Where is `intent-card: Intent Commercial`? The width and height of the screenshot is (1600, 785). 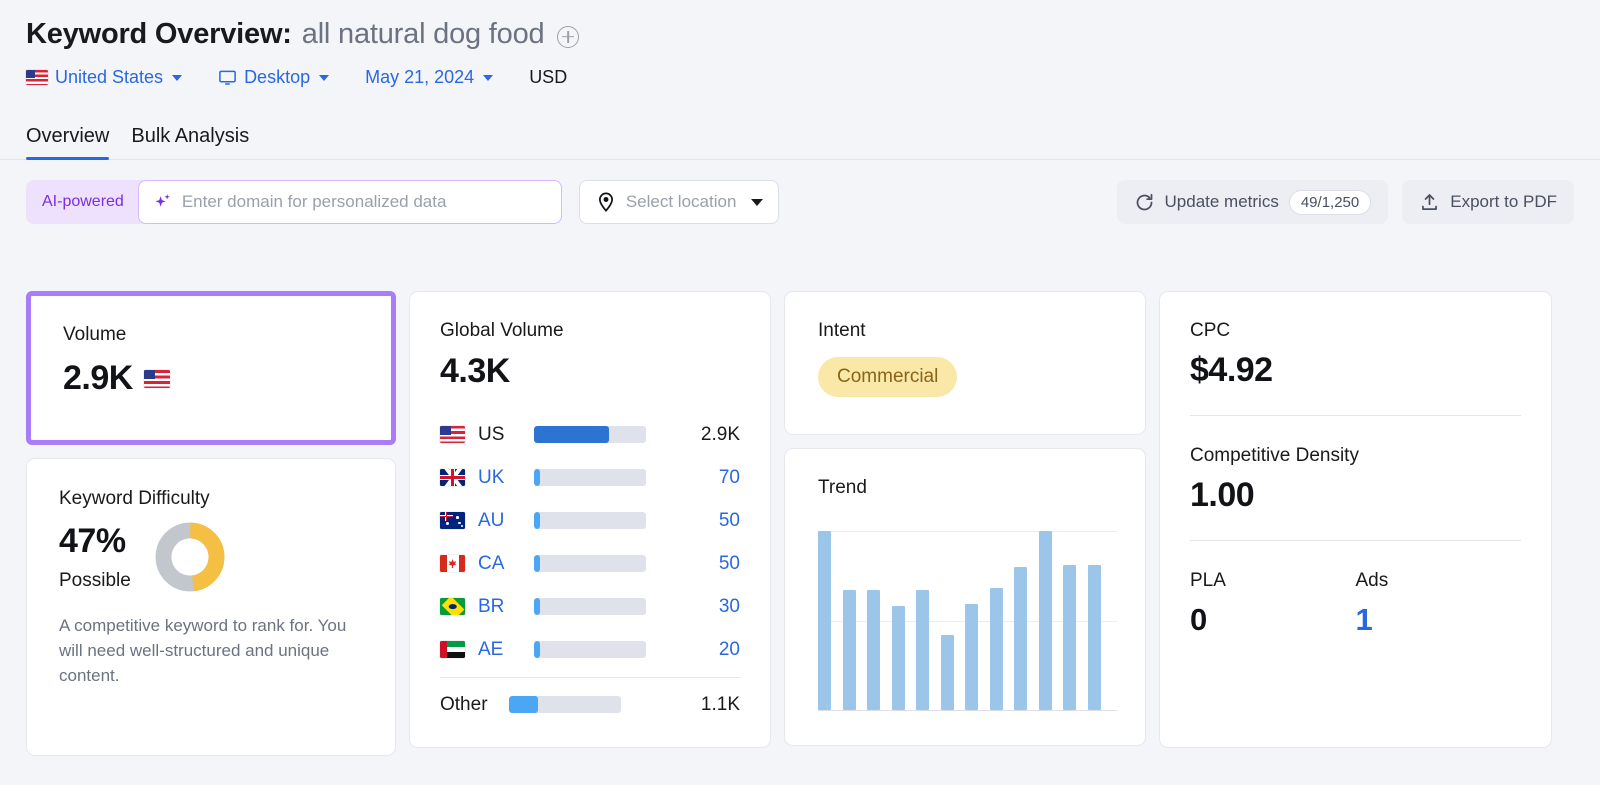 intent-card: Intent Commercial is located at coordinates (965, 363).